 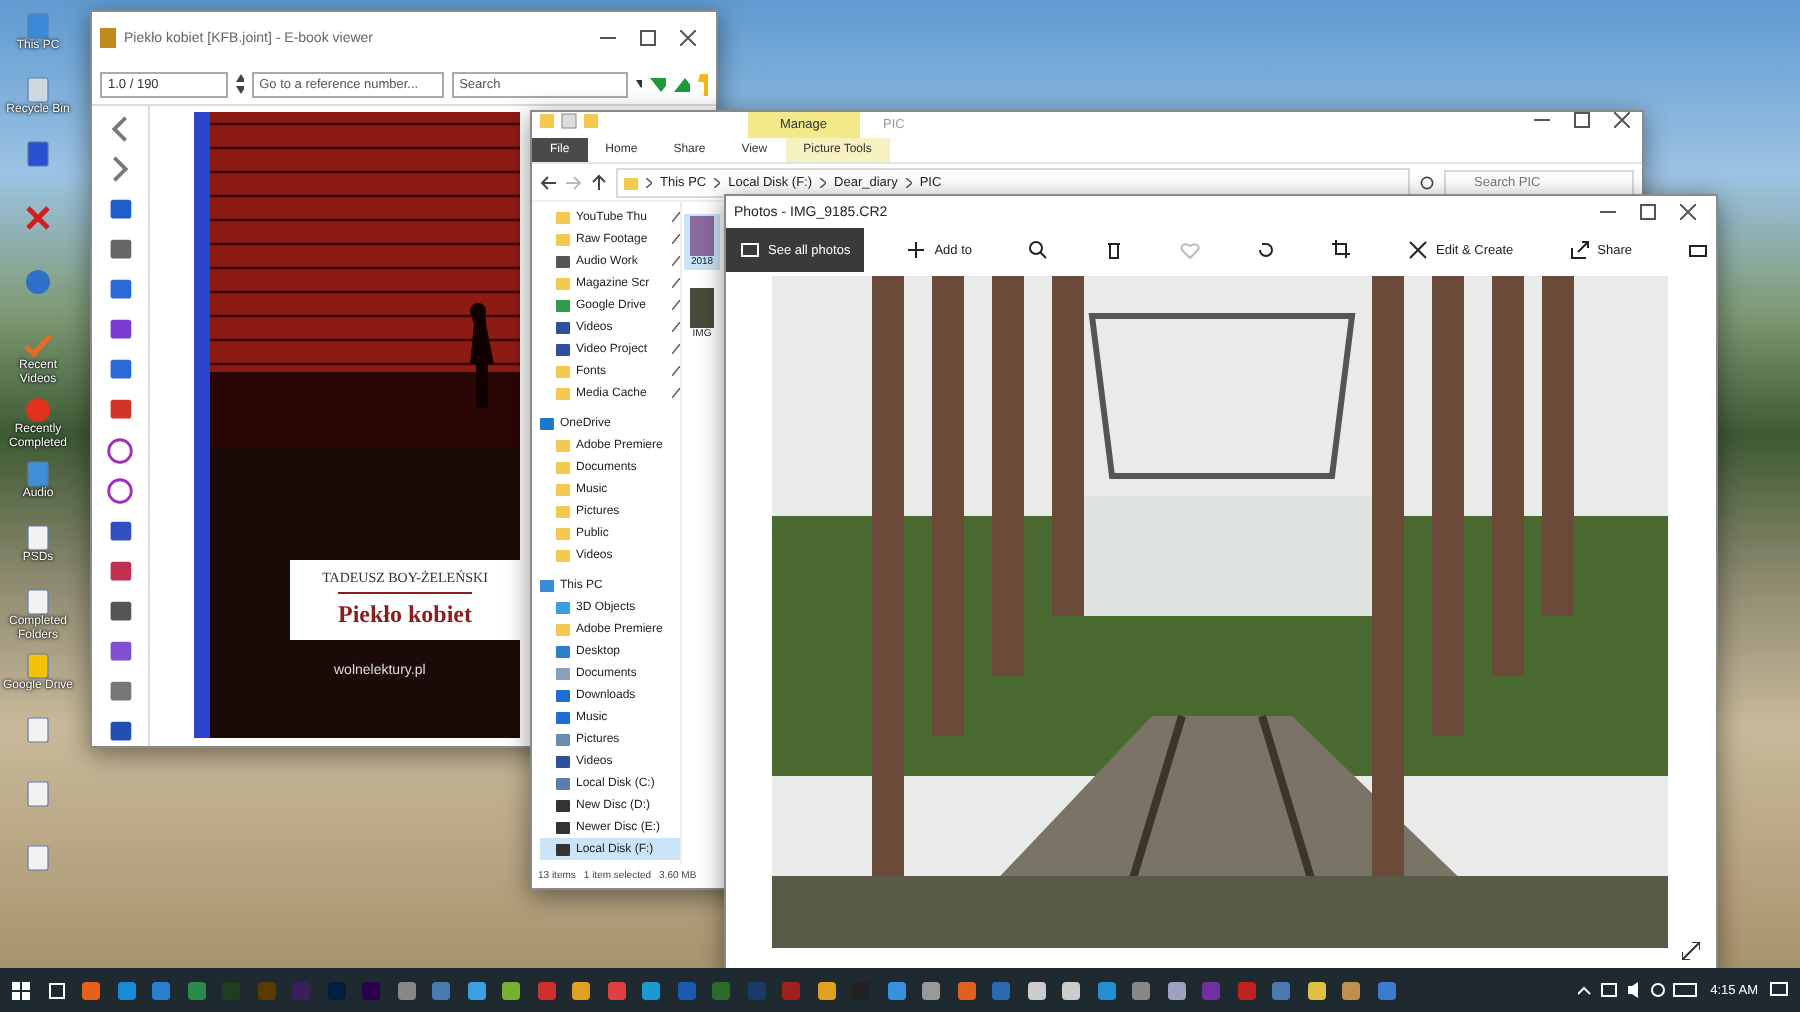 I want to click on zoom-icon, so click(x=1038, y=250).